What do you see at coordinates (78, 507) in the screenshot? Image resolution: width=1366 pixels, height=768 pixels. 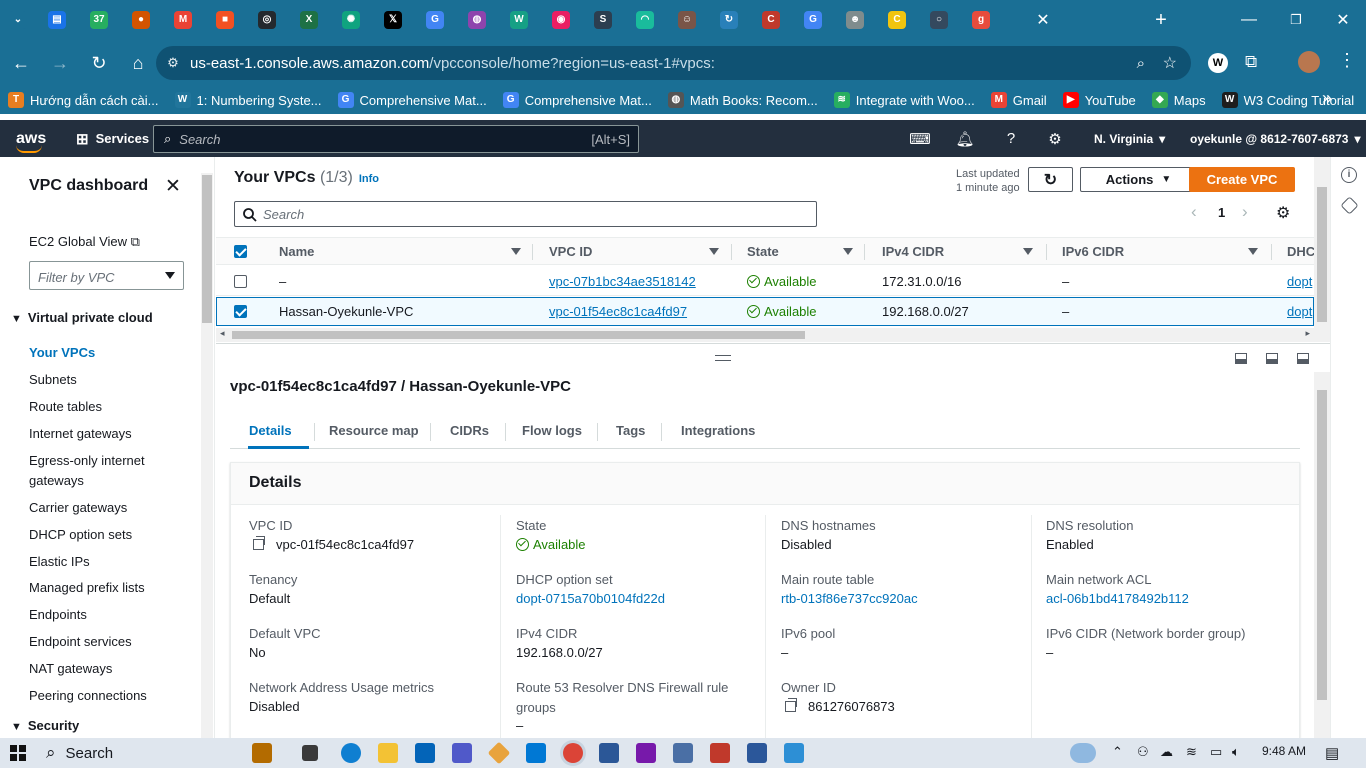 I see `sidebar-item-carrier-gateways: Carrier gateways` at bounding box center [78, 507].